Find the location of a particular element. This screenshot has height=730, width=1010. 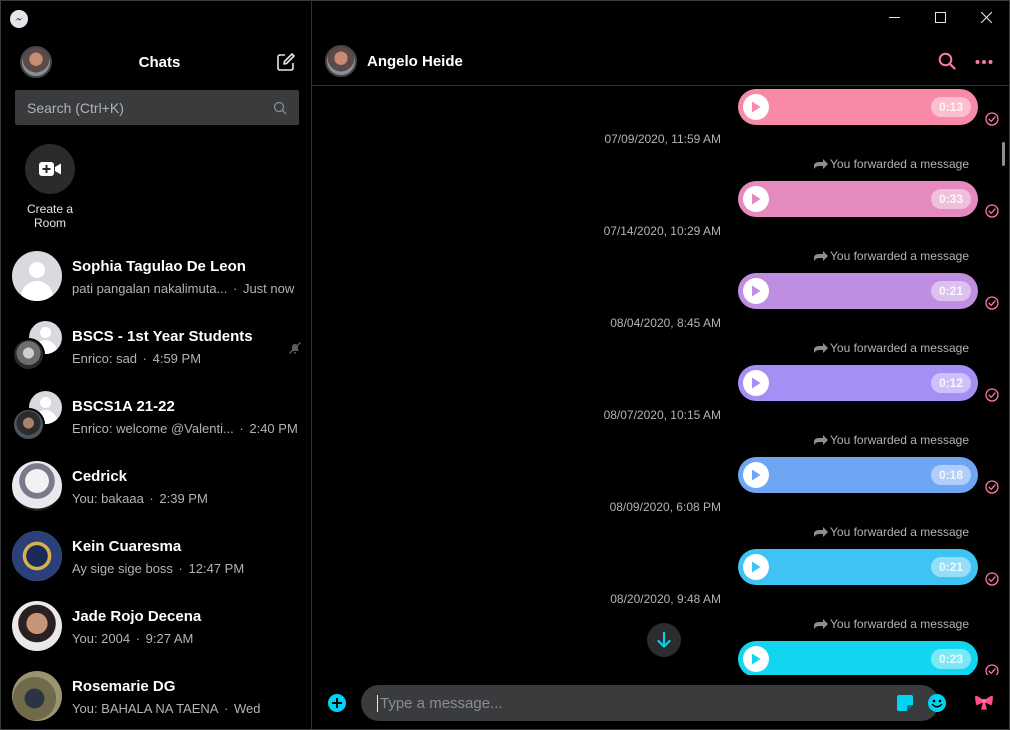

minimize-button is located at coordinates (894, 17).